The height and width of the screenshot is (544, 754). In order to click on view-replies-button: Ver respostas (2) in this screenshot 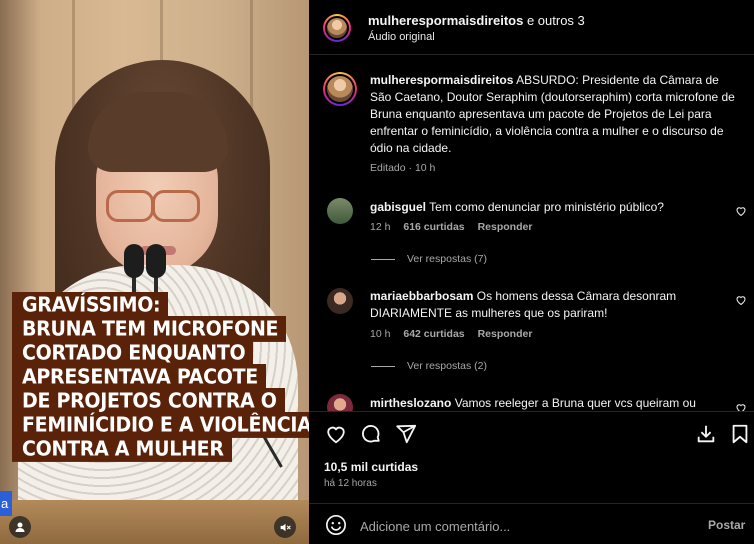, I will do `click(429, 366)`.